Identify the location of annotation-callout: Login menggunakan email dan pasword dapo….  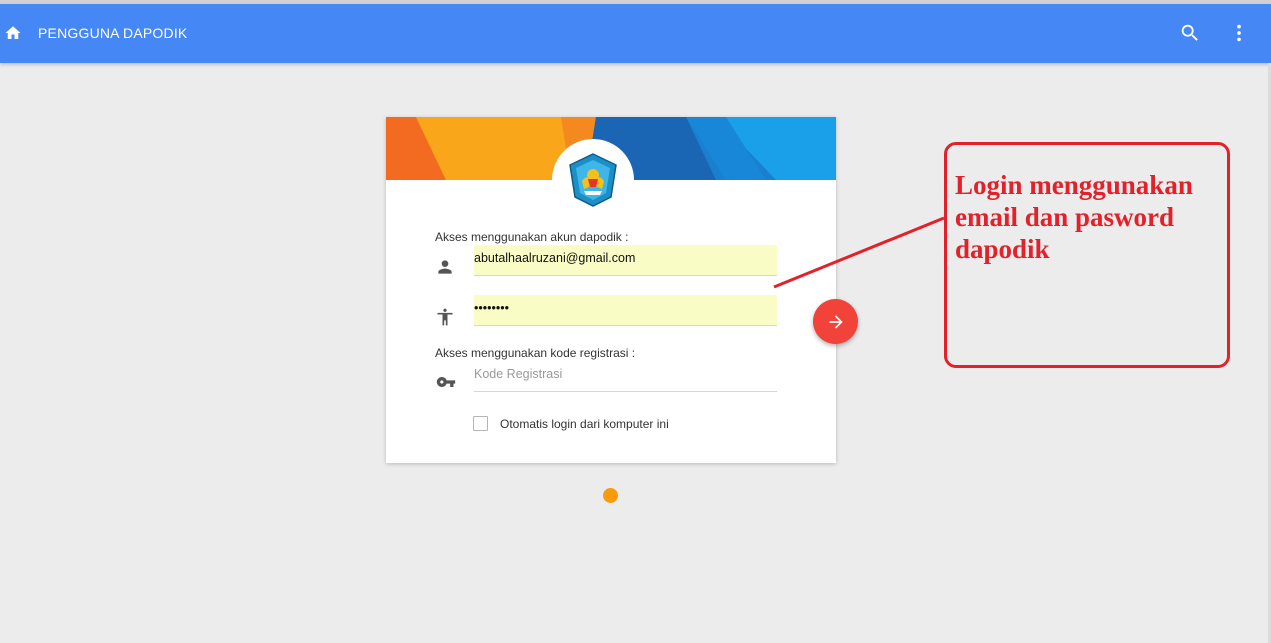
(1087, 255).